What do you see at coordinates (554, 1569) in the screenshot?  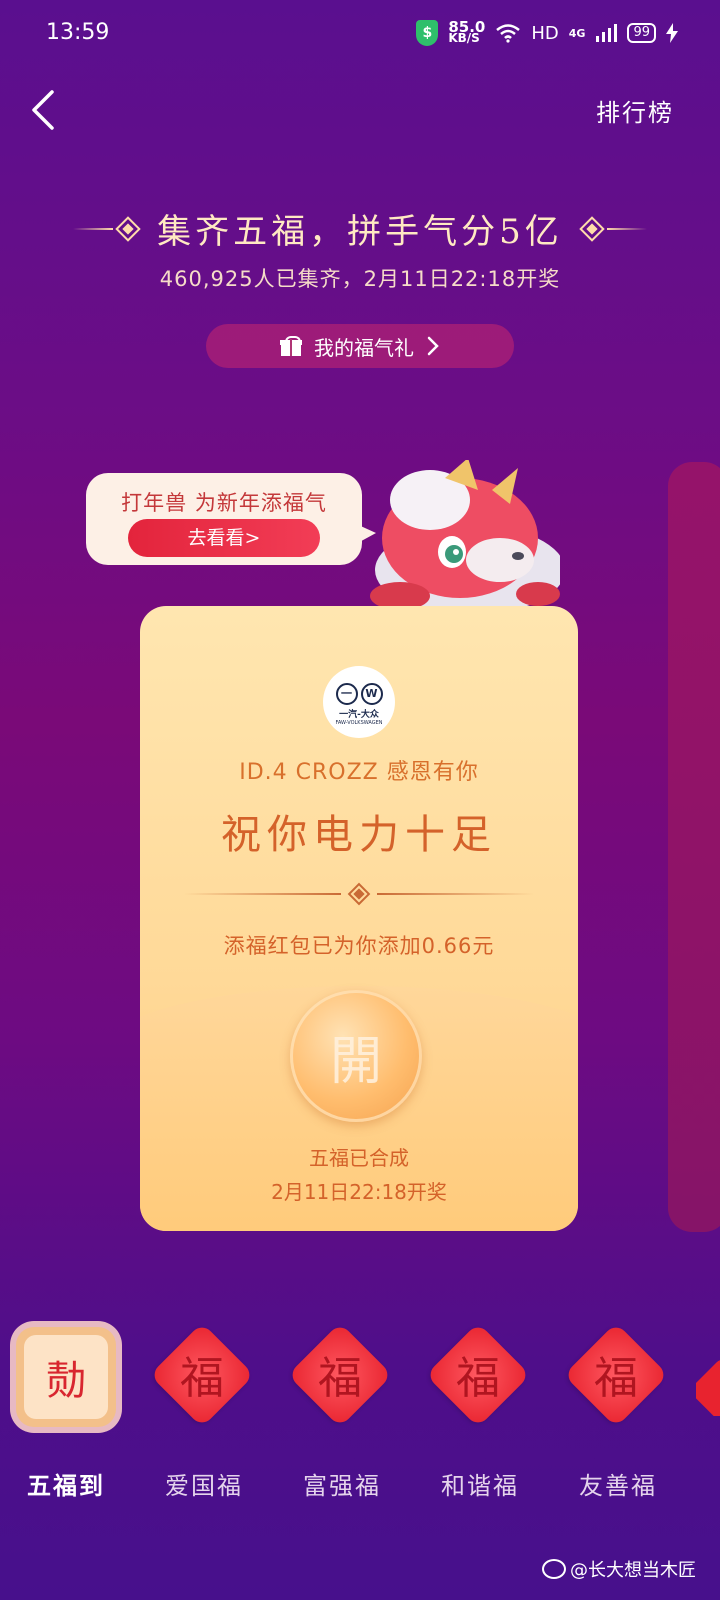 I see `weibo-icon` at bounding box center [554, 1569].